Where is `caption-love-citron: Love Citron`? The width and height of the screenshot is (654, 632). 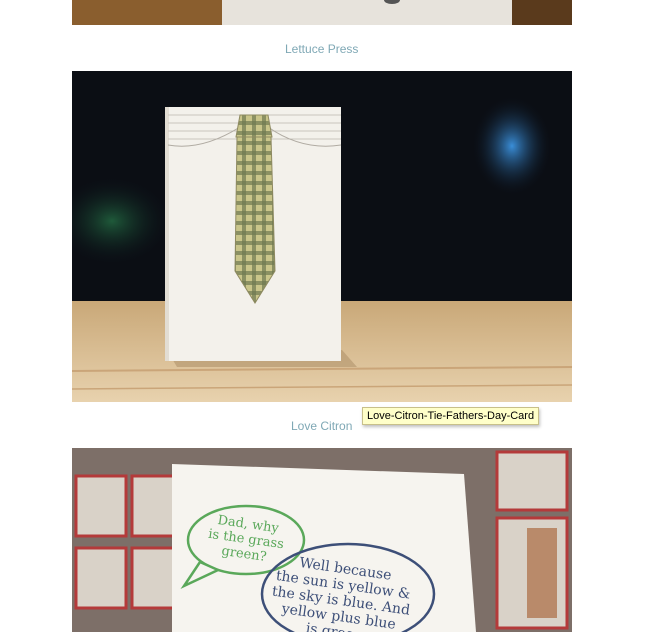 caption-love-citron: Love Citron is located at coordinates (321, 426).